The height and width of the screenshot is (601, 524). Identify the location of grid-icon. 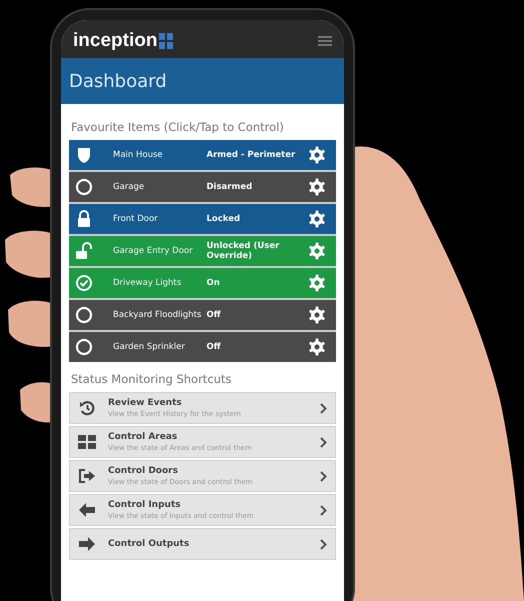
(87, 442).